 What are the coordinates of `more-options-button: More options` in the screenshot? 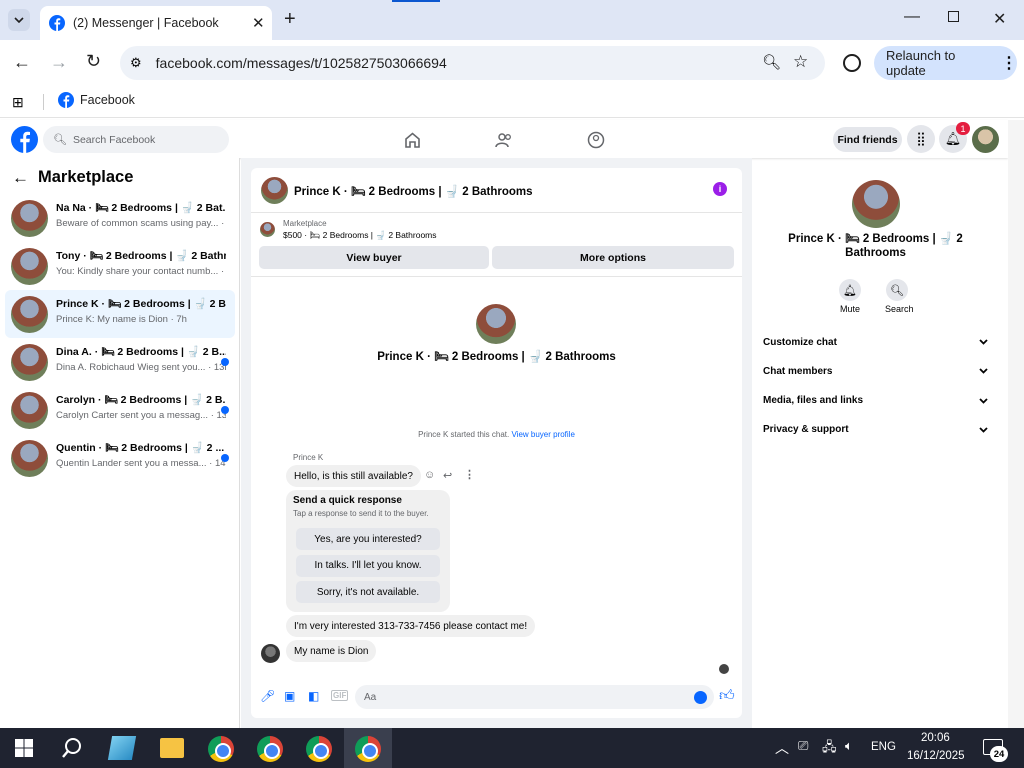 It's located at (613, 257).